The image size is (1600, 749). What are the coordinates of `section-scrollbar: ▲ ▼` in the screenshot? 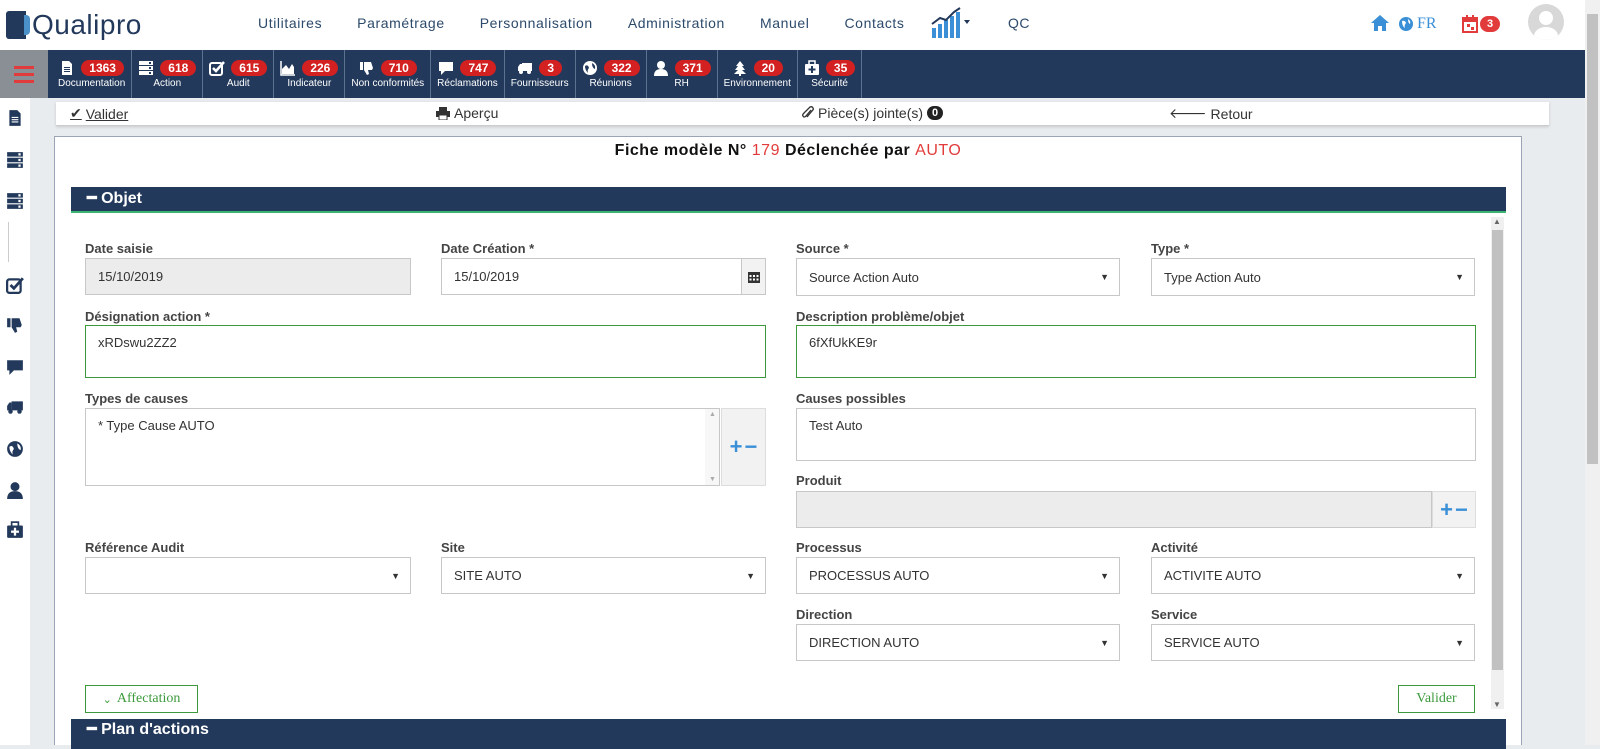 It's located at (1497, 463).